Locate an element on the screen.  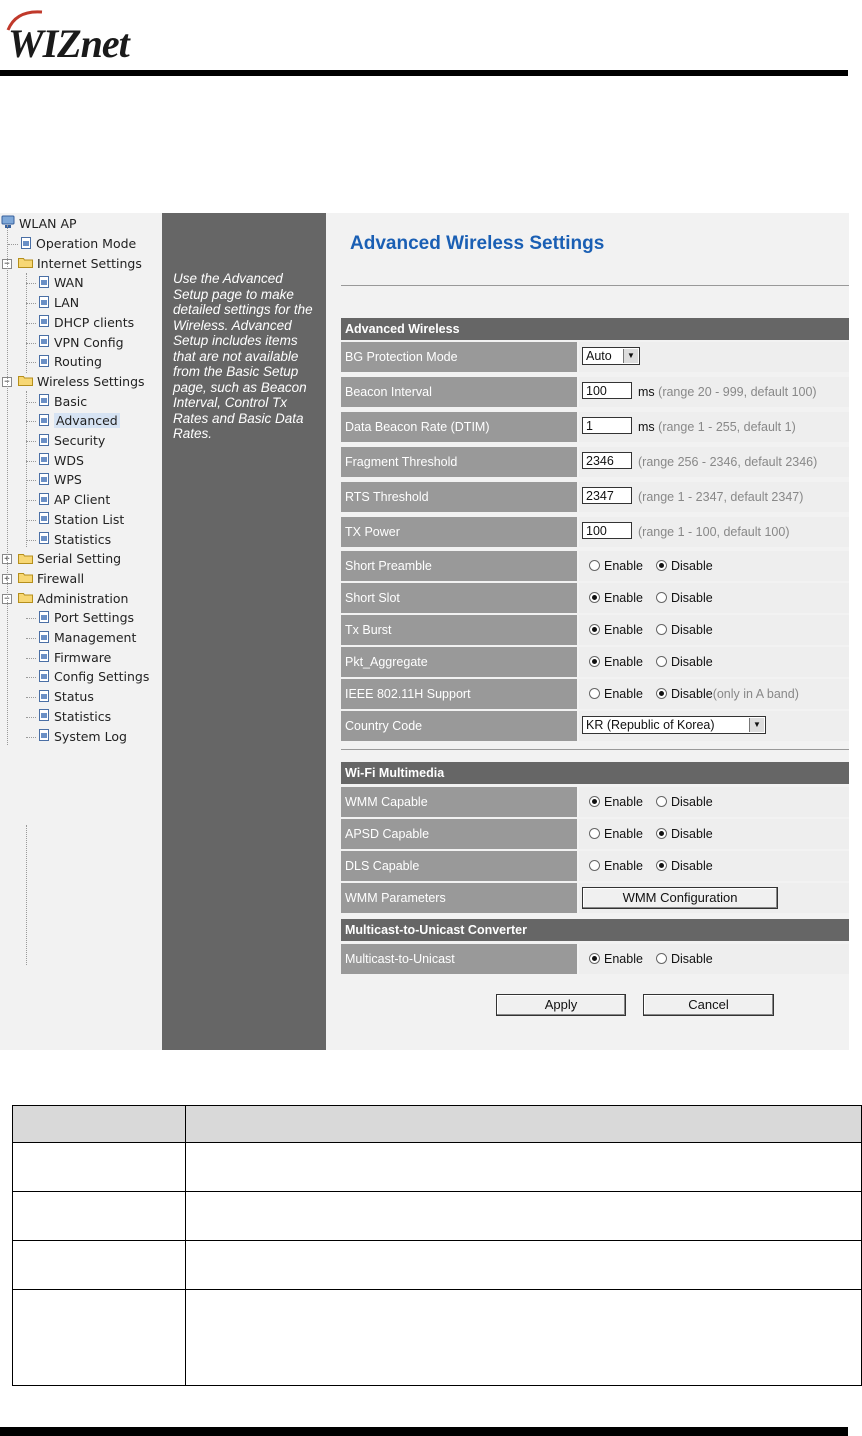
label: BG Protection Mode is located at coordinates (459, 357).